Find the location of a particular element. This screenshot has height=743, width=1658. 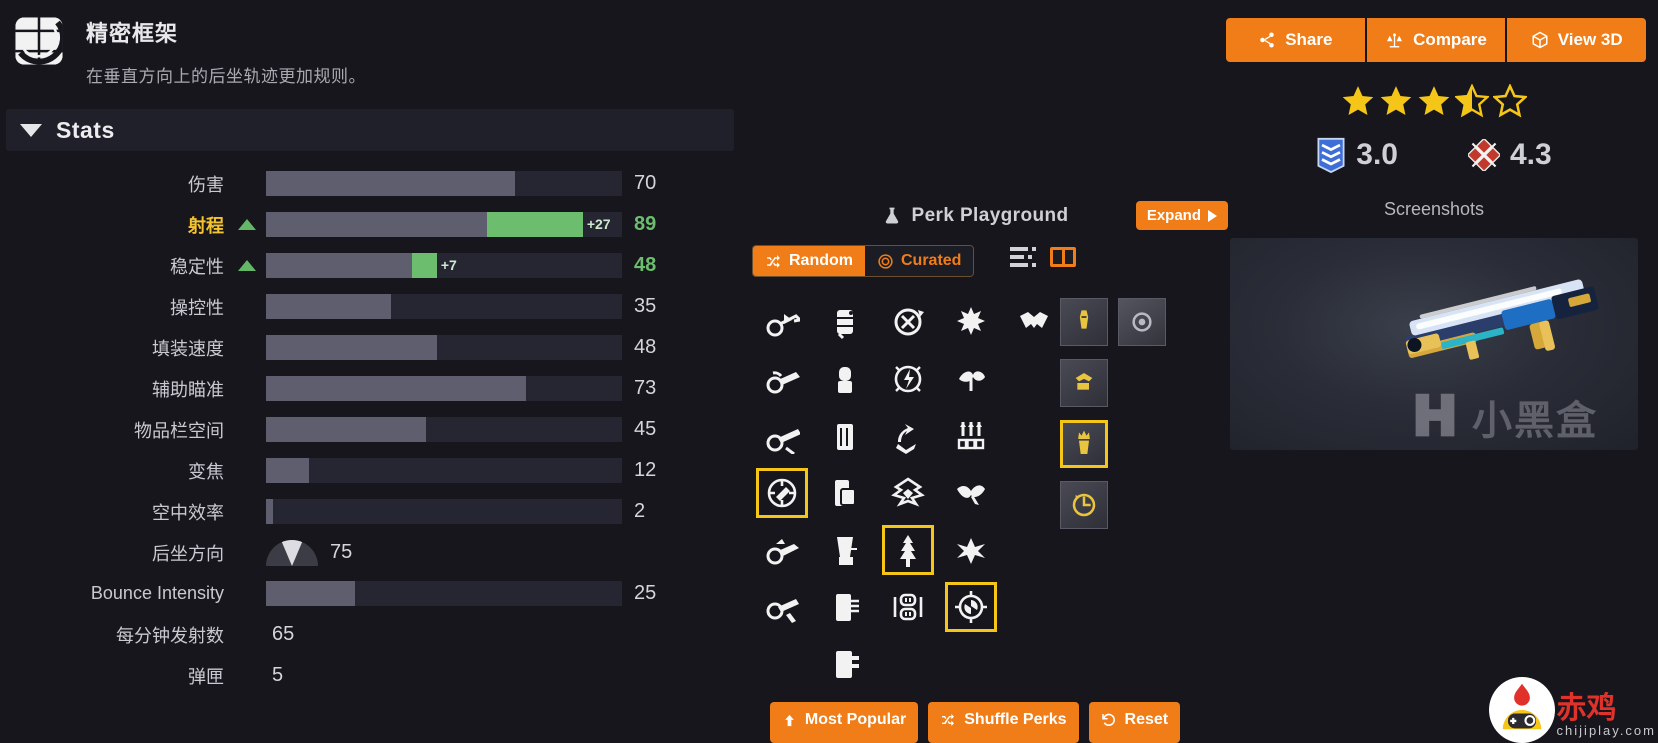

screenshot-thumbnail: 小黑盒 is located at coordinates (1434, 344).